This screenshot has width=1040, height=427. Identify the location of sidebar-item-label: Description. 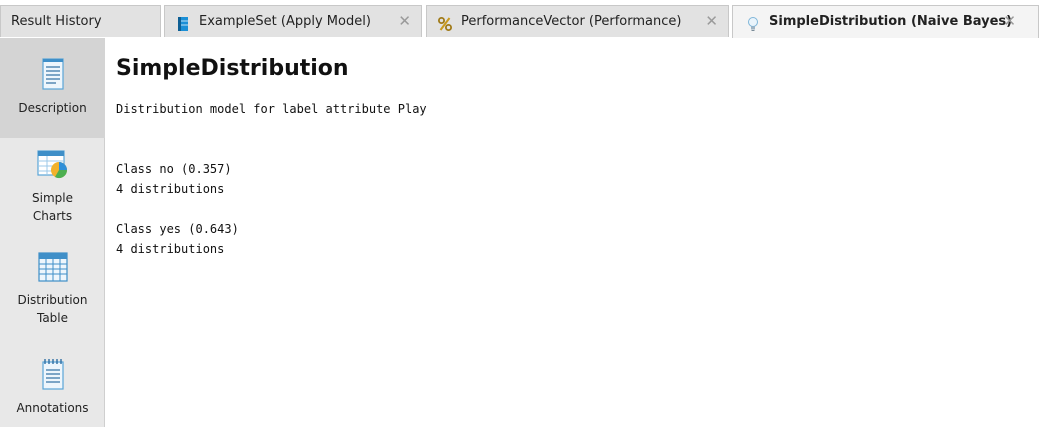
(52, 108).